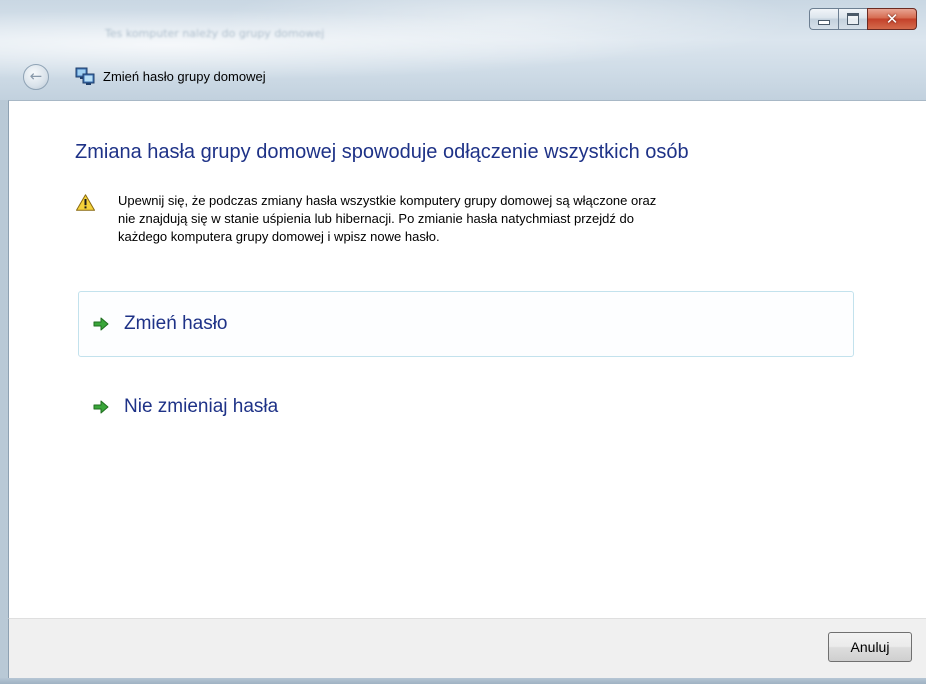  I want to click on option-label: Nie zmieniaj hasła, so click(201, 406).